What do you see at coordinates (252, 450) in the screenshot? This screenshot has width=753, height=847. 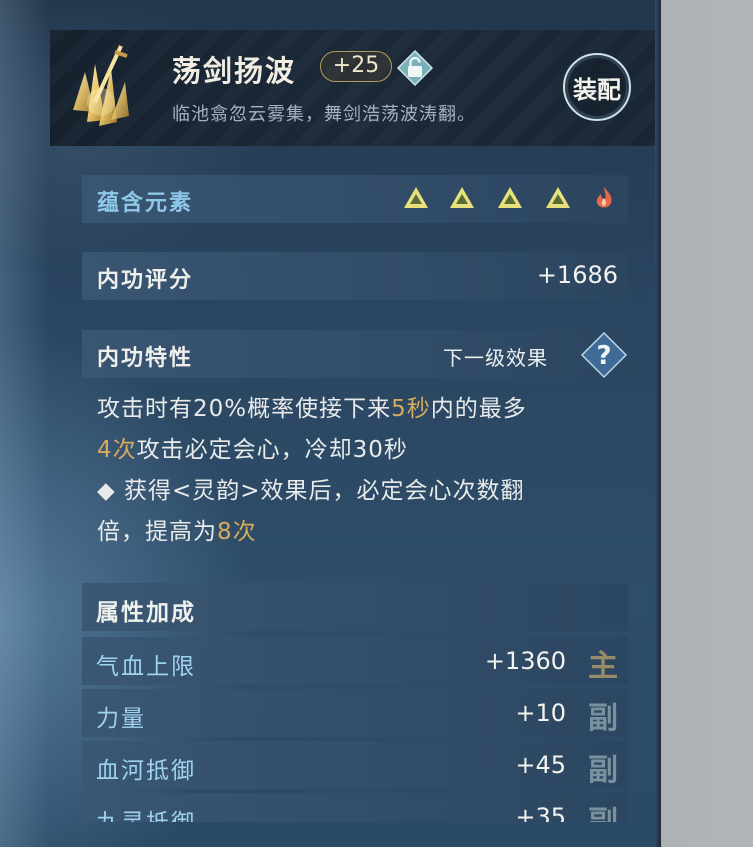 I see `trait-text-line: 4次攻击必定会心，冷却30秒` at bounding box center [252, 450].